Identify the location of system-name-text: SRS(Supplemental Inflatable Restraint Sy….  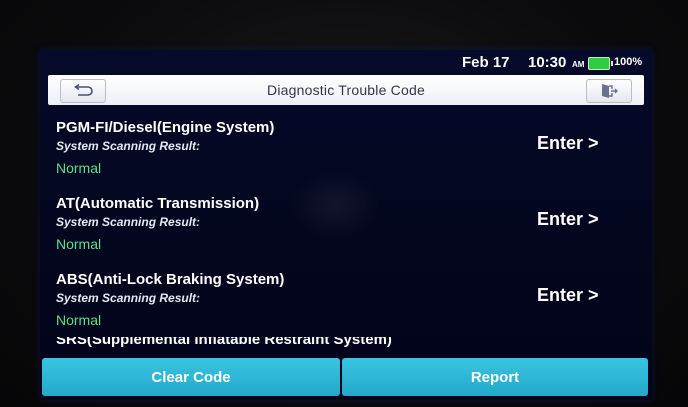
(224, 342).